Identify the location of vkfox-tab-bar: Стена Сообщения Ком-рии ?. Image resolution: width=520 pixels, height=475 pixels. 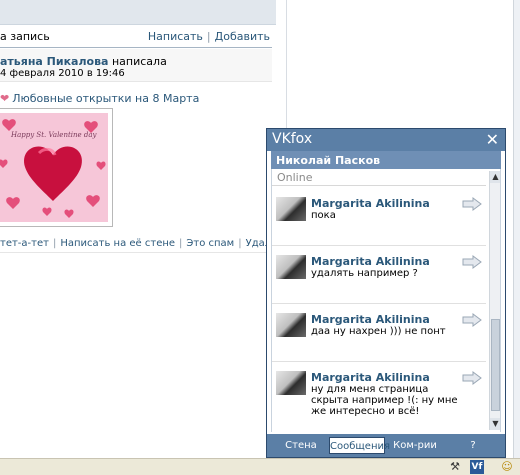
(386, 445).